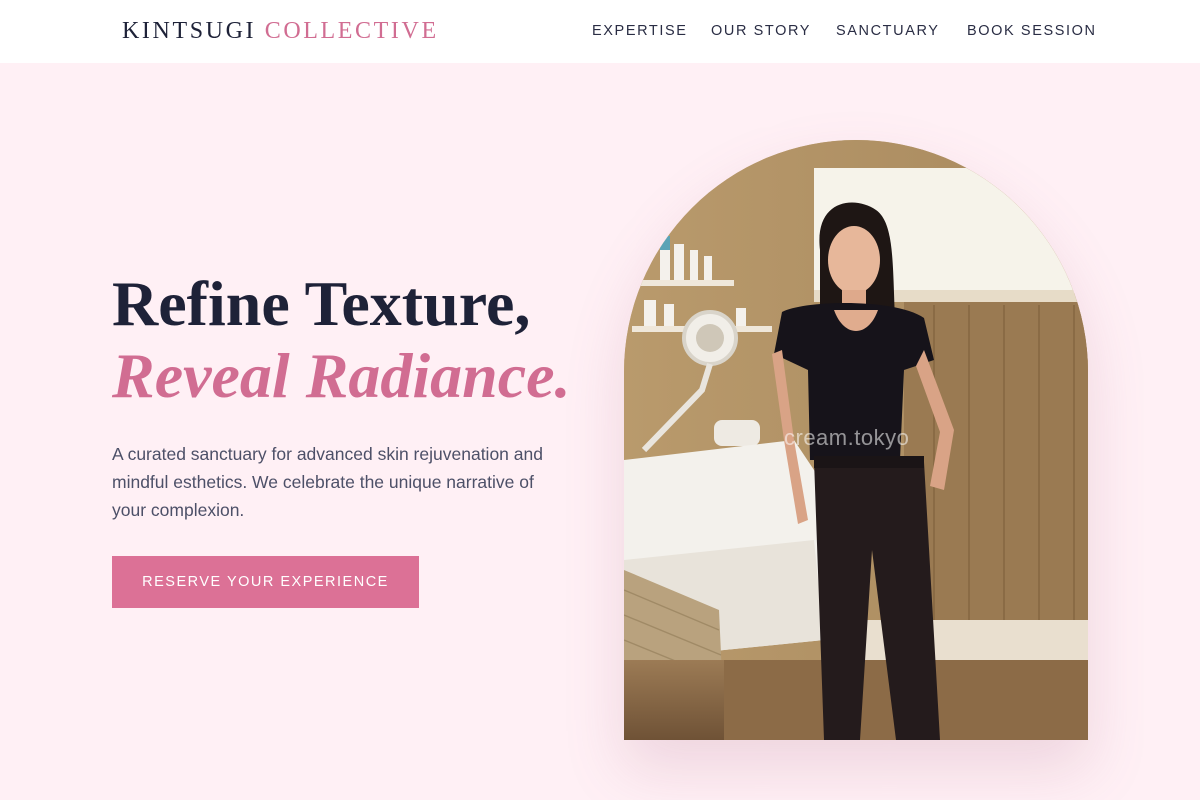 This screenshot has width=1200, height=800. I want to click on brand-logo: KINTSUGI COLLECTIVE, so click(280, 31).